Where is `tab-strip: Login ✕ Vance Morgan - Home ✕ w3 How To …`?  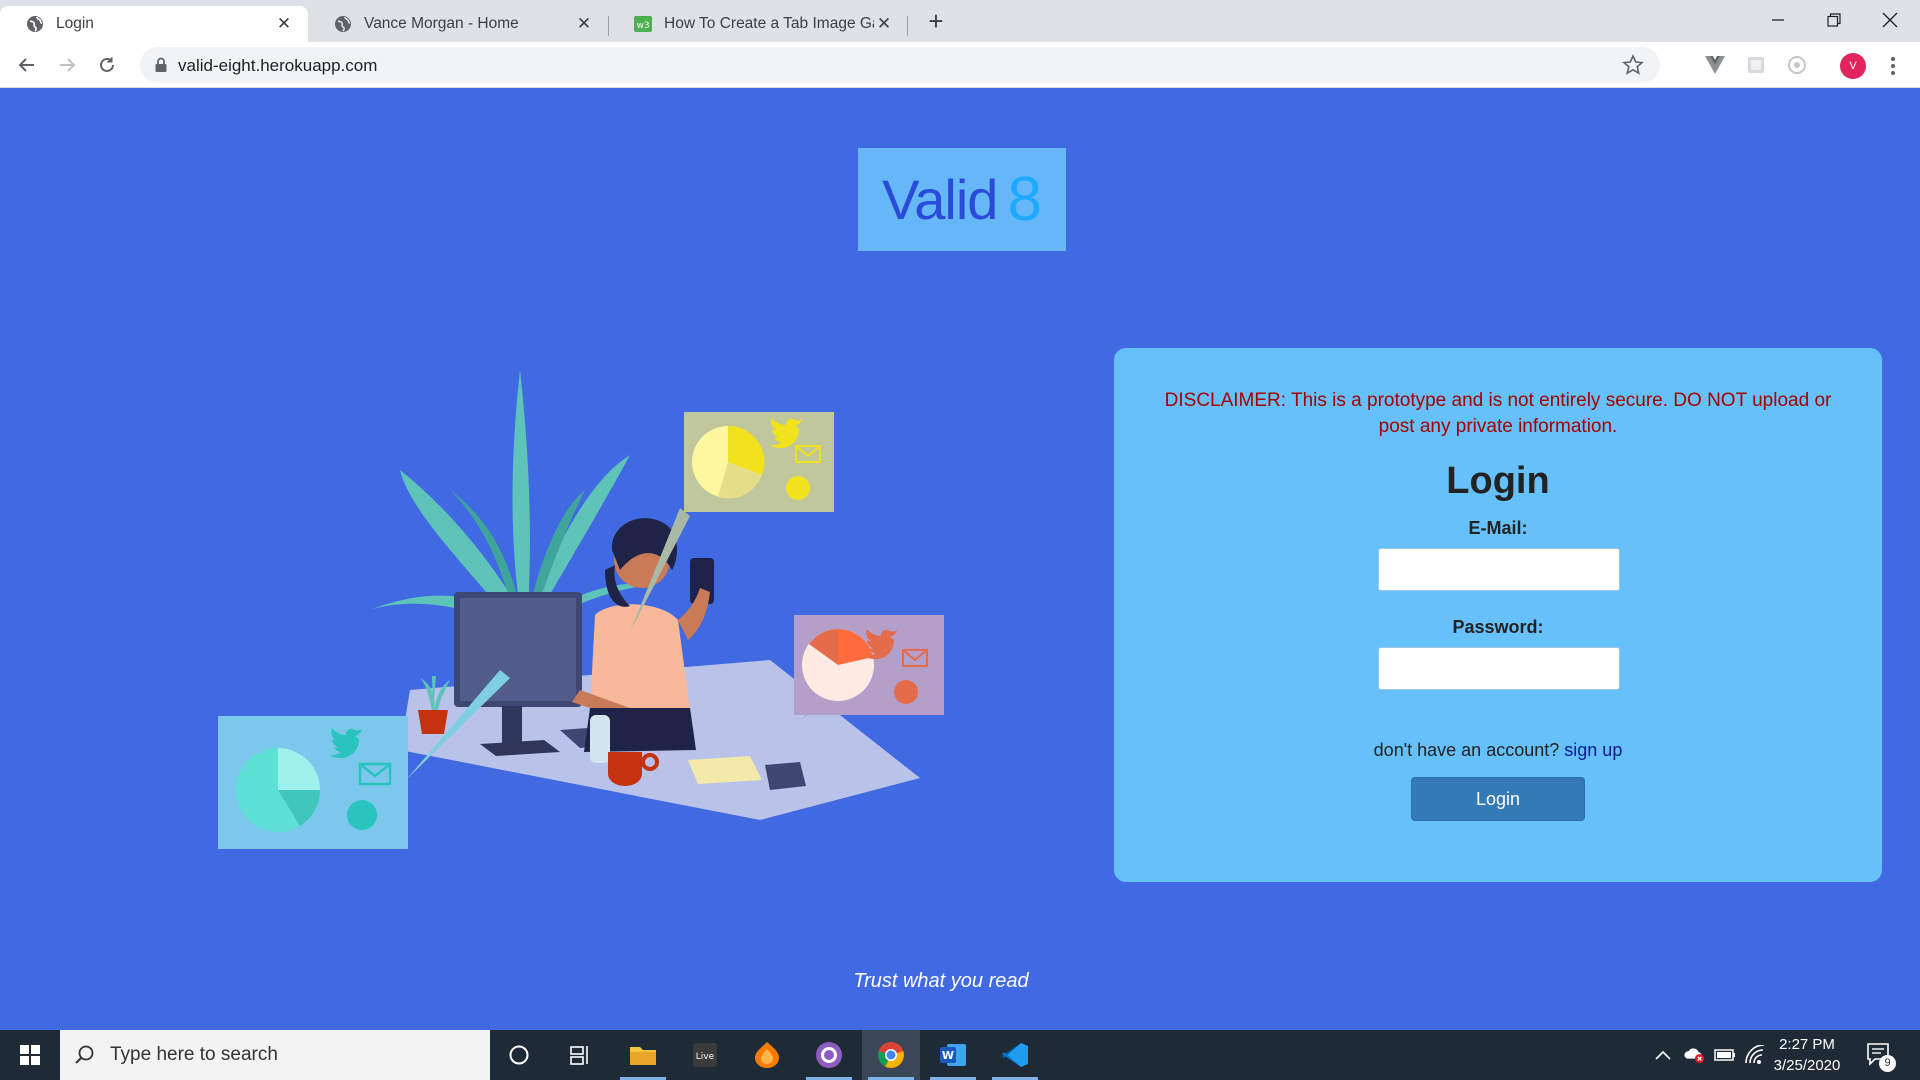 tab-strip: Login ✕ Vance Morgan - Home ✕ w3 How To … is located at coordinates (960, 21).